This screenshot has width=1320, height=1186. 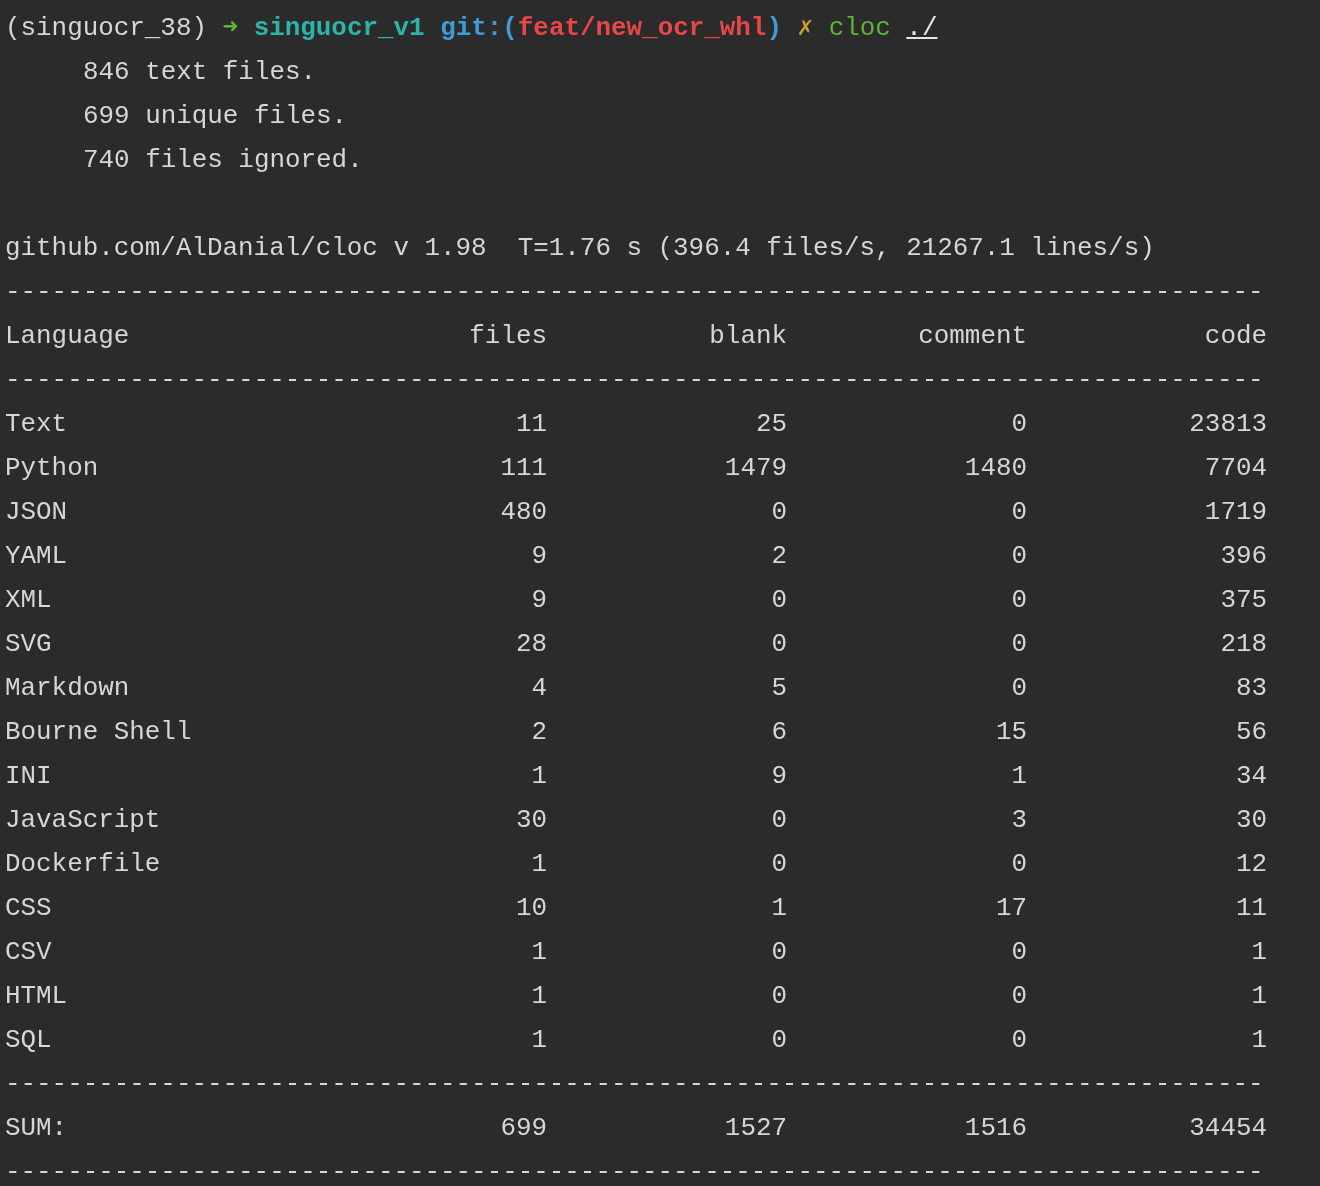 I want to click on command-text: cloc, so click(x=859, y=28).